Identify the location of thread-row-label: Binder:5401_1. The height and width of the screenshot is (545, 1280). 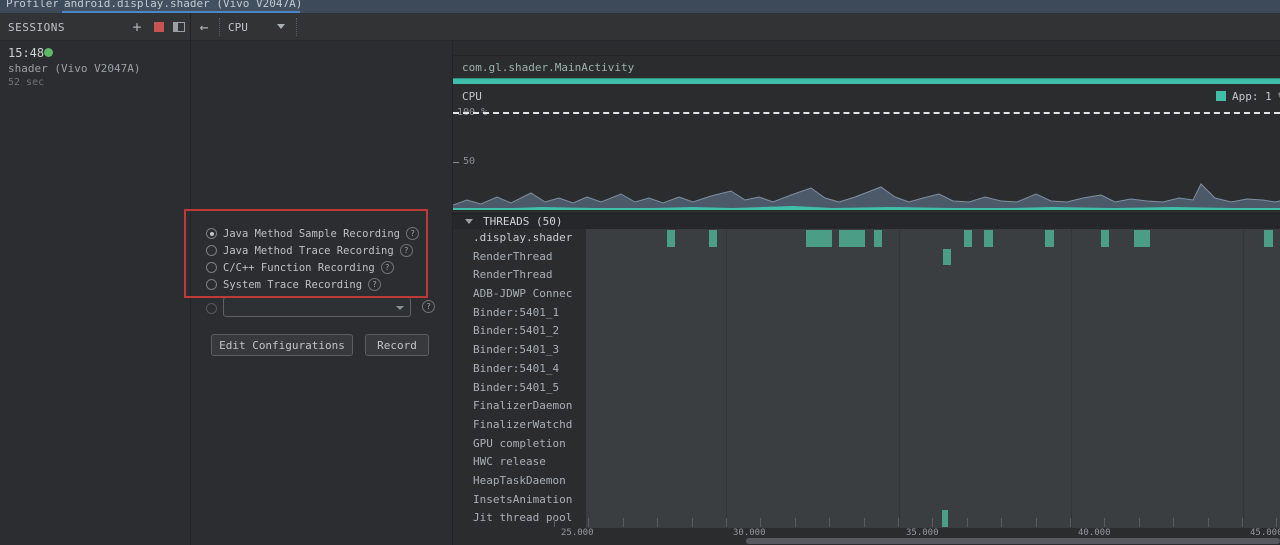
(516, 313).